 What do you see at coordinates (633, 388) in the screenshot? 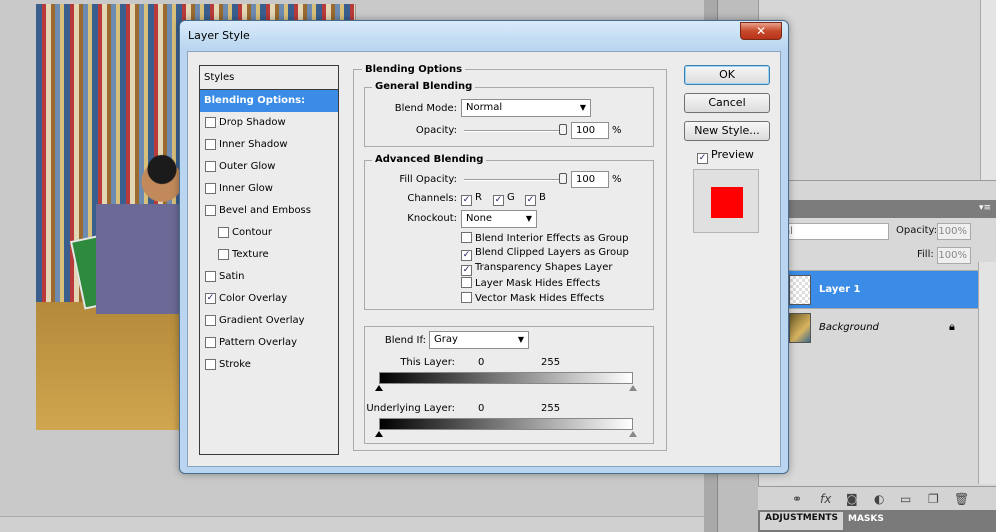
I see `this-layer-white-slider` at bounding box center [633, 388].